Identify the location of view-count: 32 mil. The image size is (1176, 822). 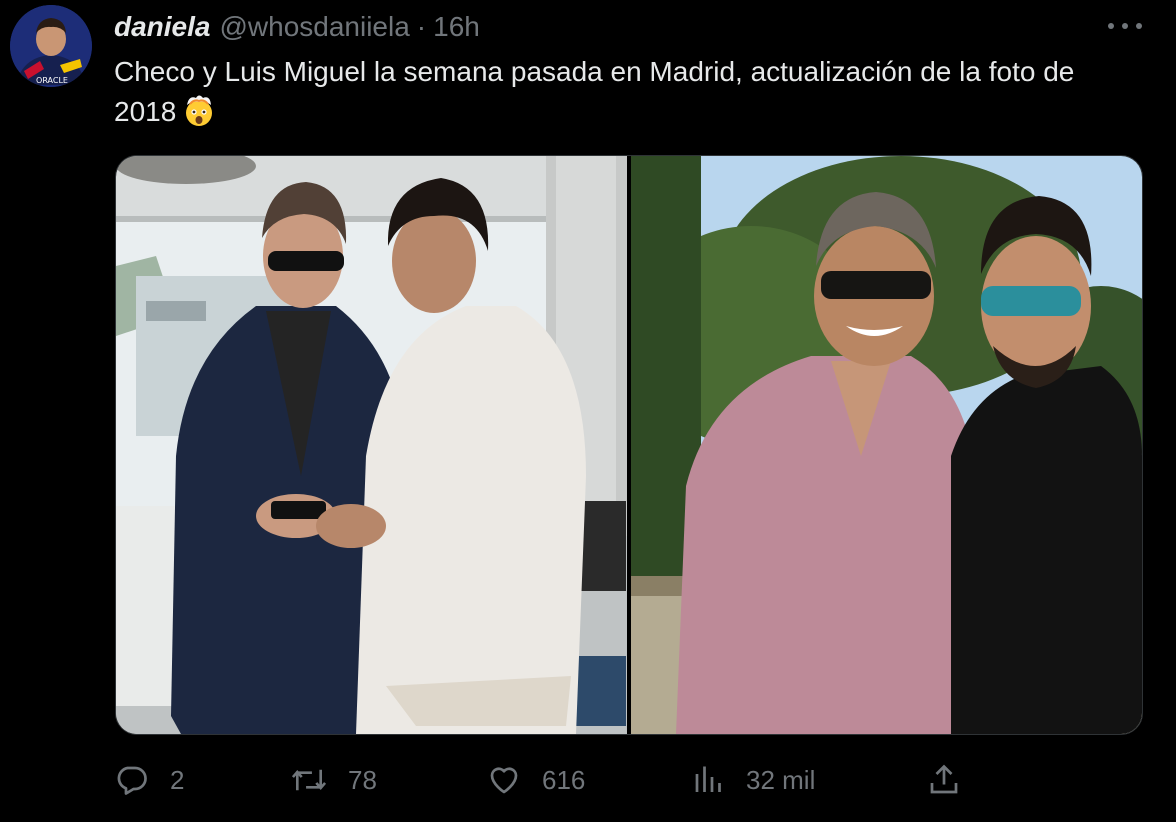
(781, 779).